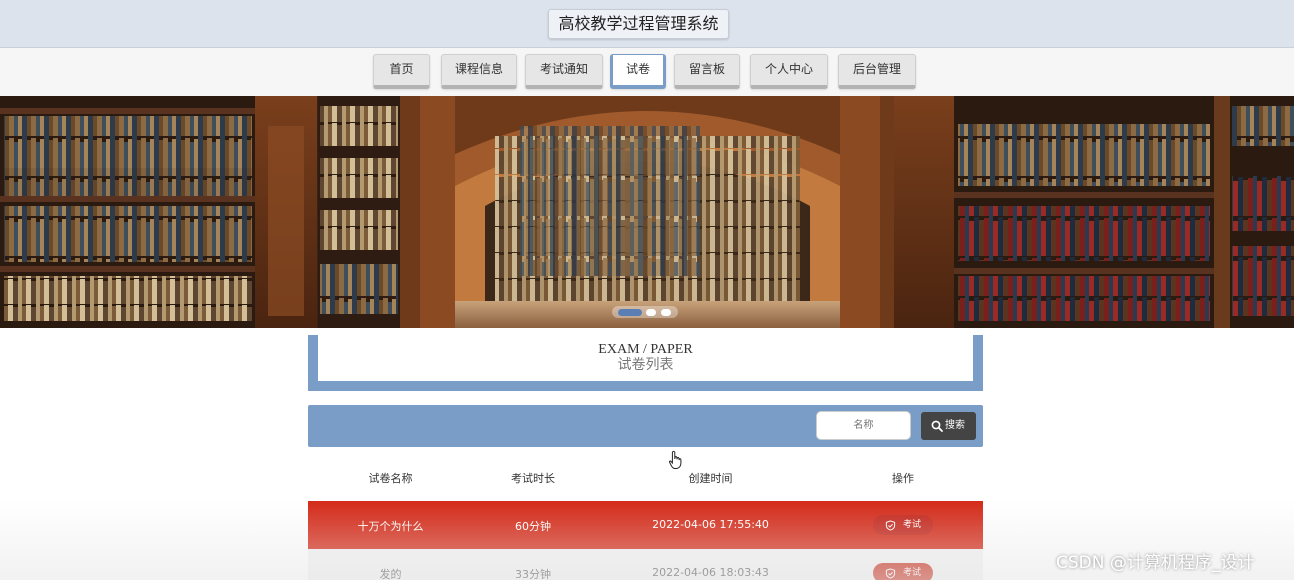 The height and width of the screenshot is (580, 1294). What do you see at coordinates (707, 71) in the screenshot?
I see `nav-item-message-board: 留言板` at bounding box center [707, 71].